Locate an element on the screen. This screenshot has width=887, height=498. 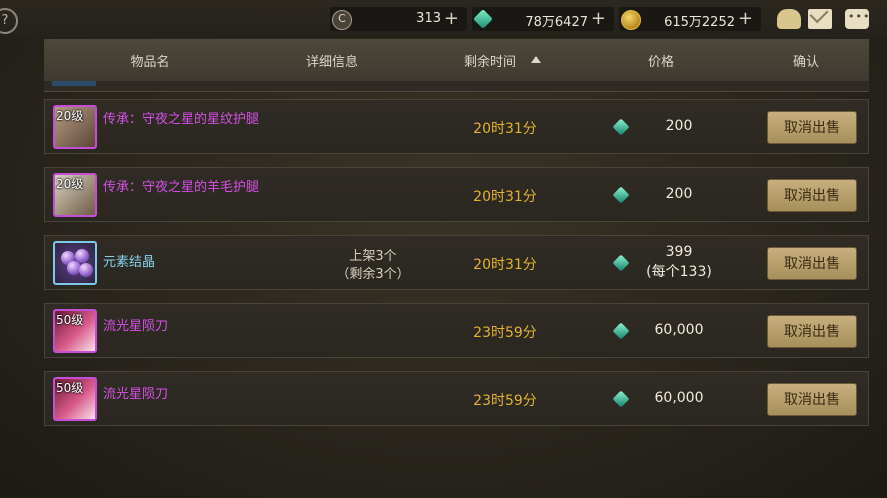
c-coin-balance: C 313 + is located at coordinates (398, 19).